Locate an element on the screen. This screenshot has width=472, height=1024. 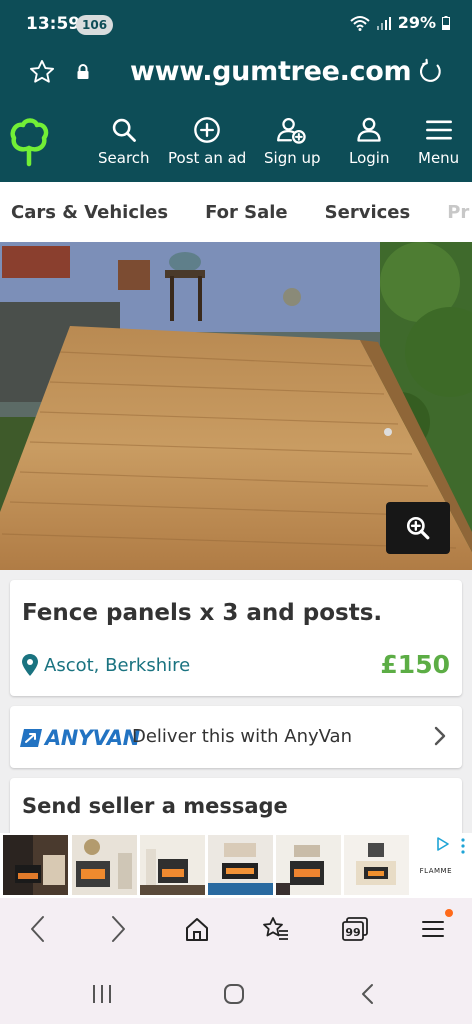
listing-title: Fence panels x 3 and posts. is located at coordinates (202, 613).